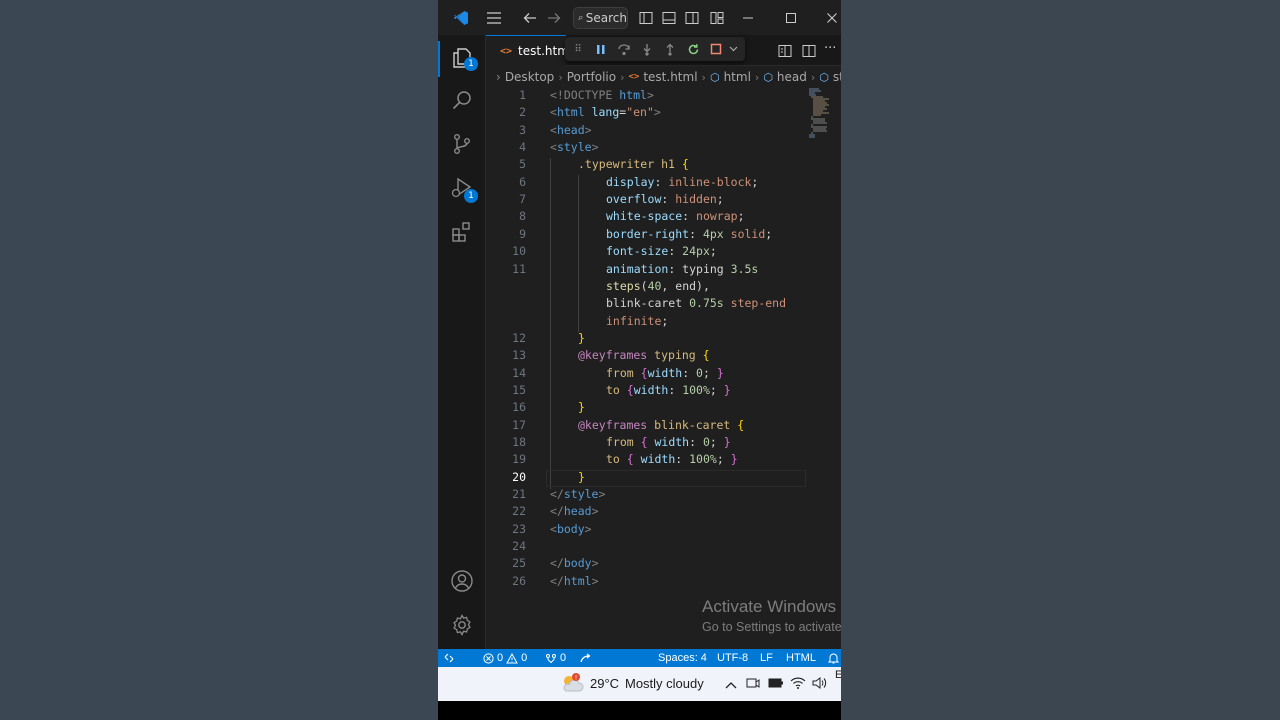 Image resolution: width=1280 pixels, height=720 pixels. Describe the element at coordinates (663, 512) in the screenshot. I see `code-line: 22 </head>` at that location.